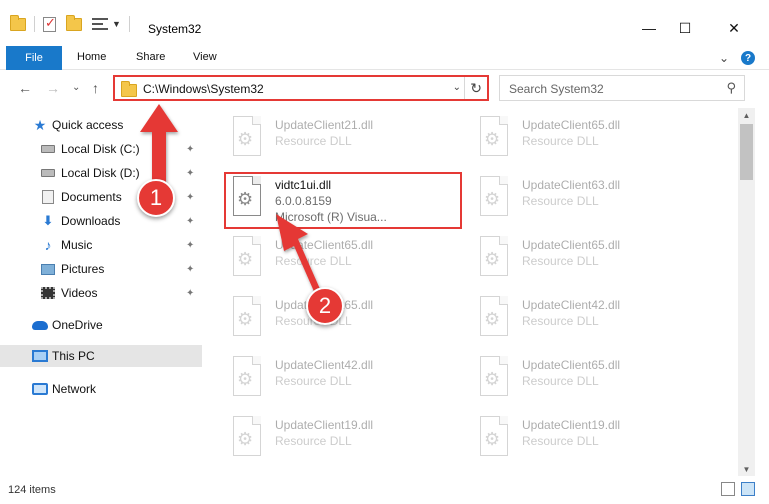 The image size is (769, 504). Describe the element at coordinates (746, 292) in the screenshot. I see `vertical-scrollbar: ▲ ▼` at that location.